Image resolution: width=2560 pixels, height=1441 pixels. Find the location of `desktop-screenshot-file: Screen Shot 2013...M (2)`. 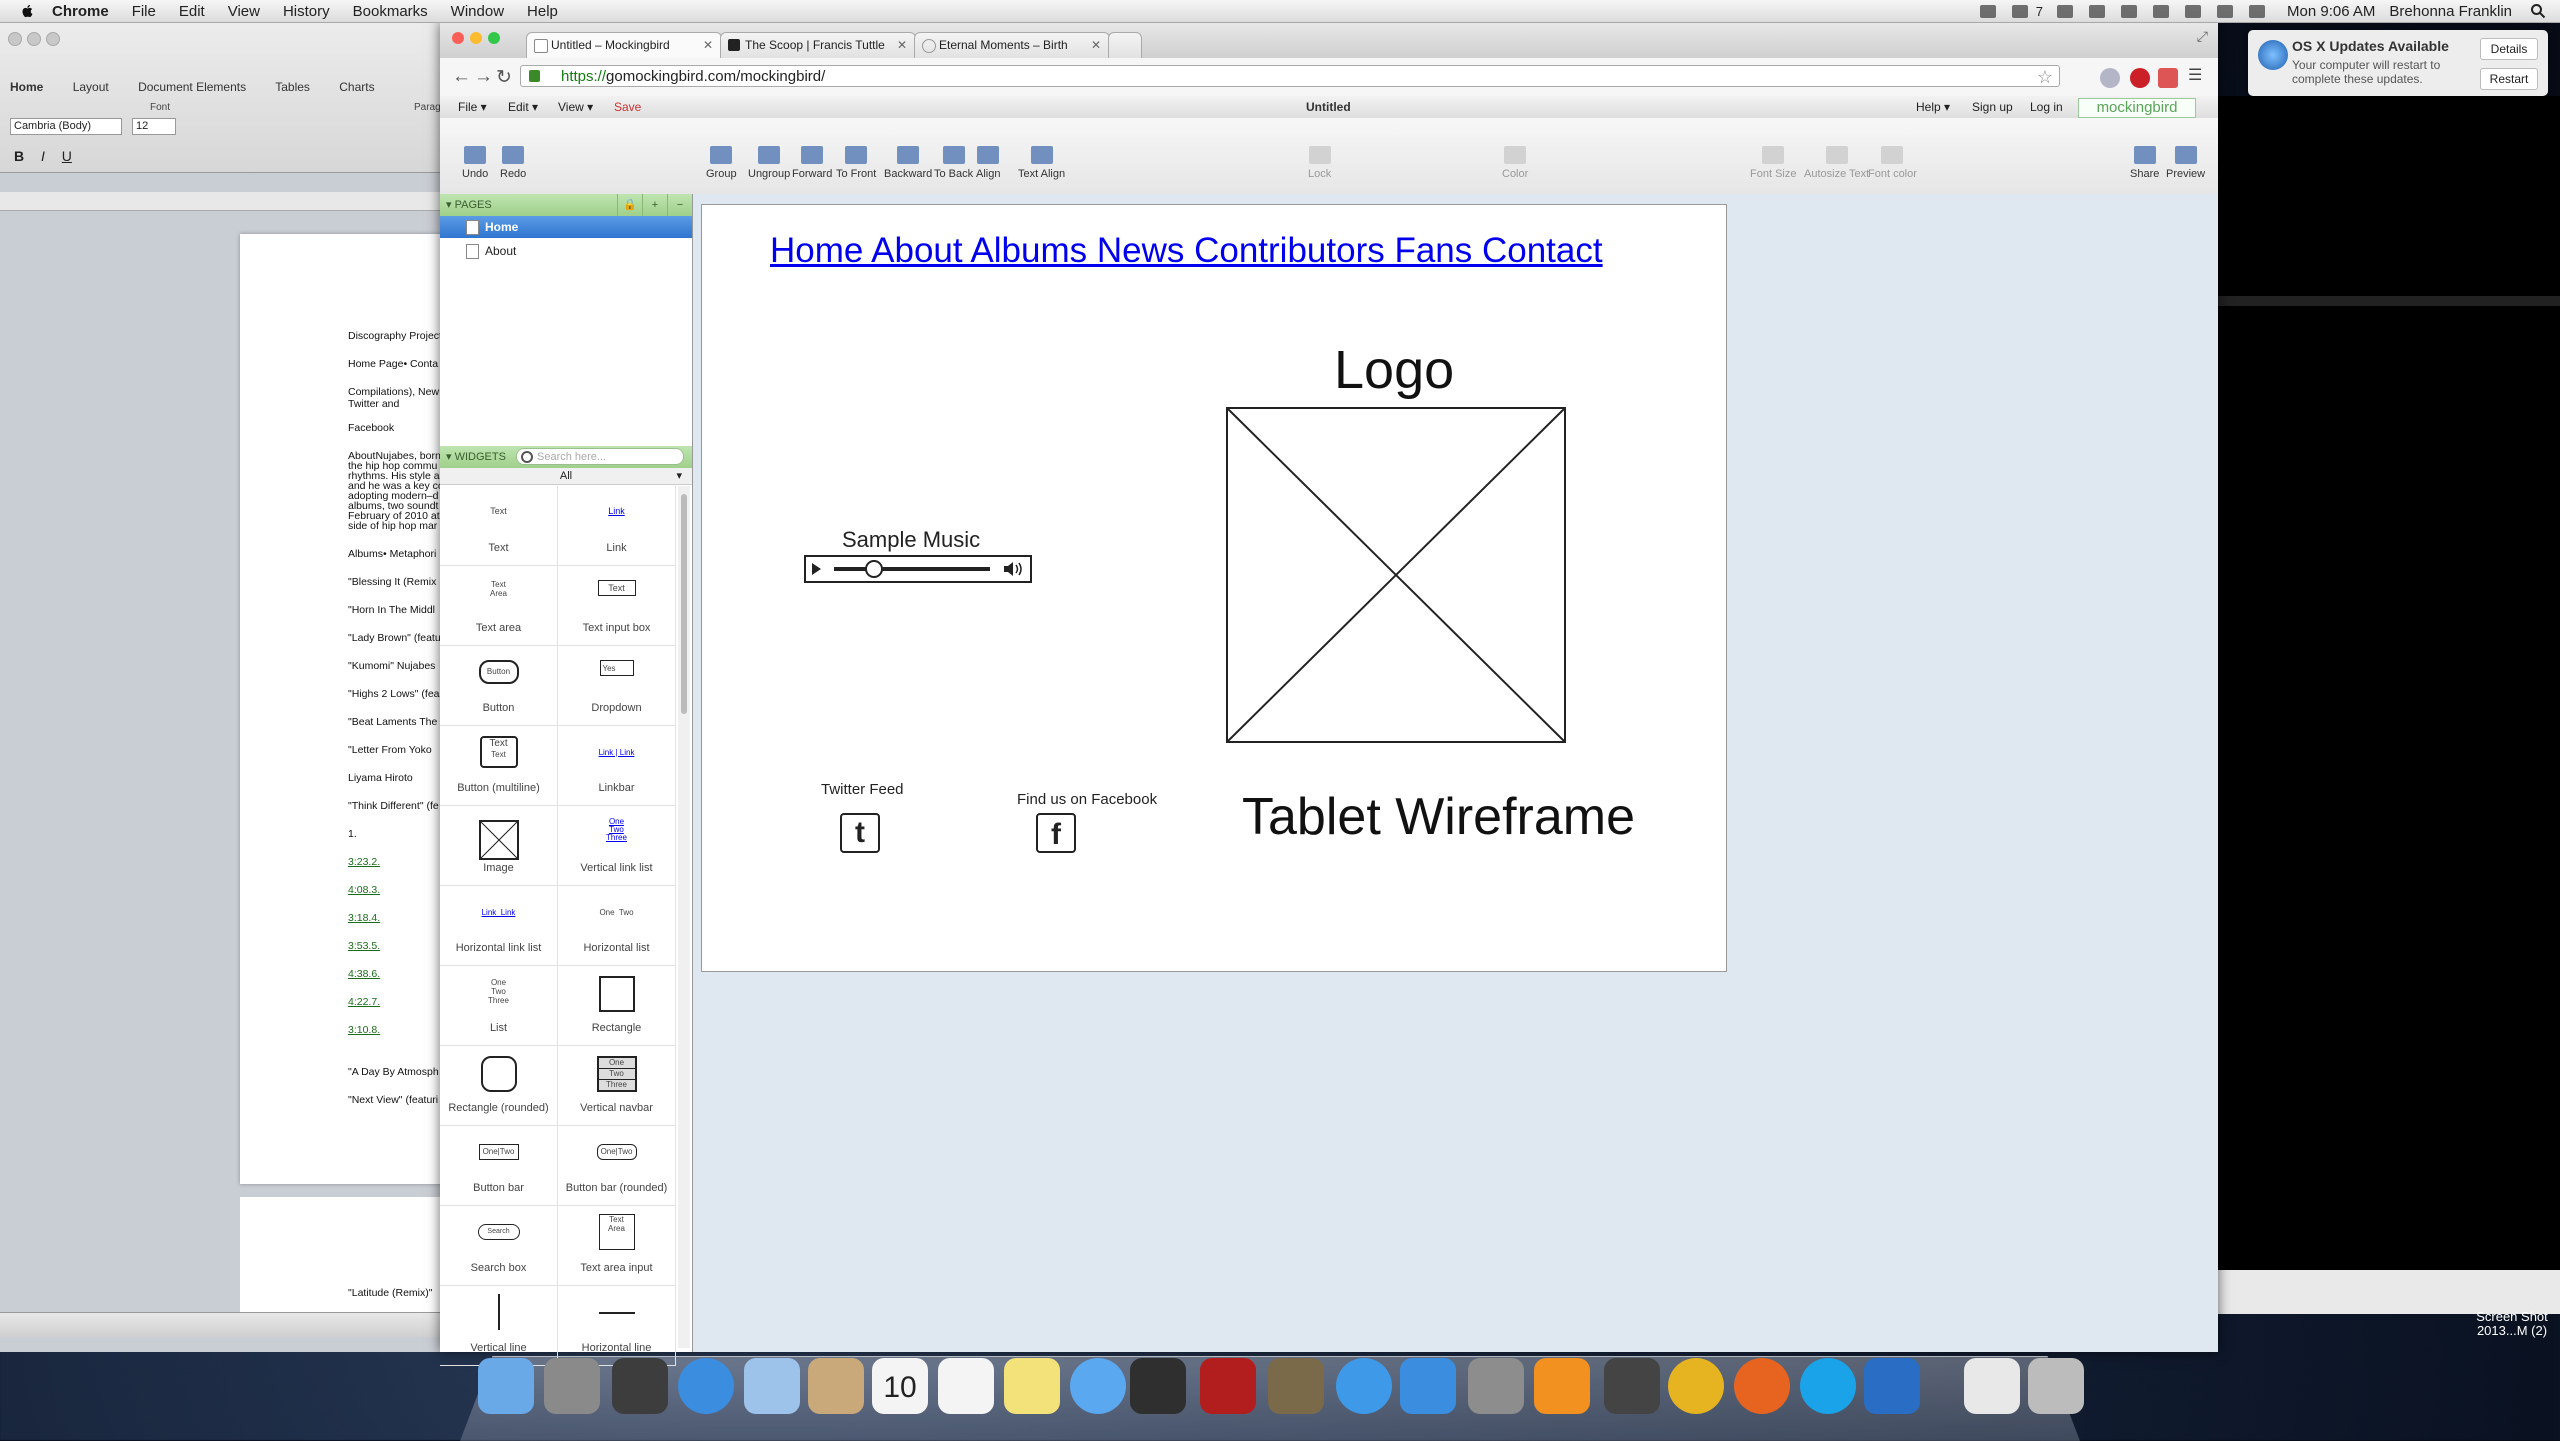

desktop-screenshot-file: Screen Shot 2013...M (2) is located at coordinates (2511, 1324).